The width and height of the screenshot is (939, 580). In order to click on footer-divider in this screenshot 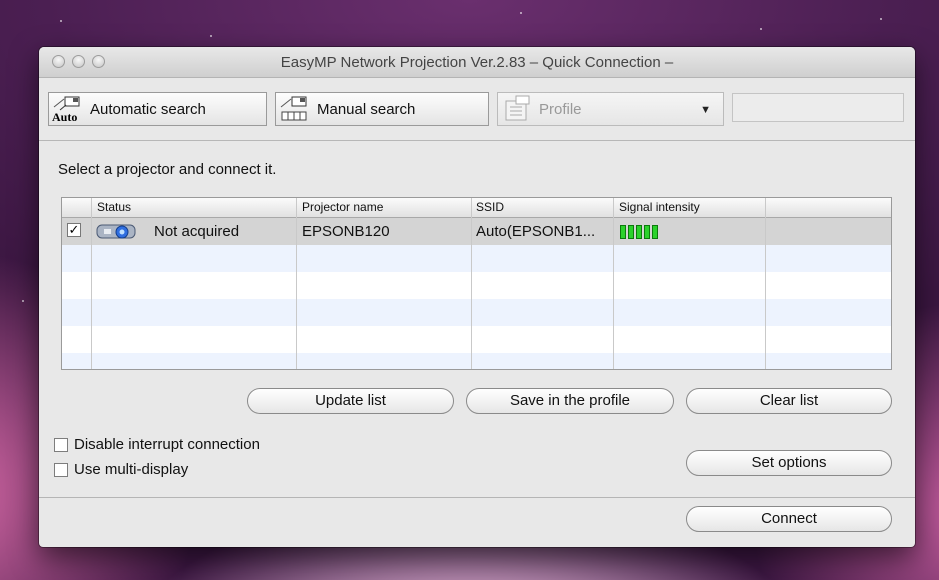, I will do `click(477, 497)`.